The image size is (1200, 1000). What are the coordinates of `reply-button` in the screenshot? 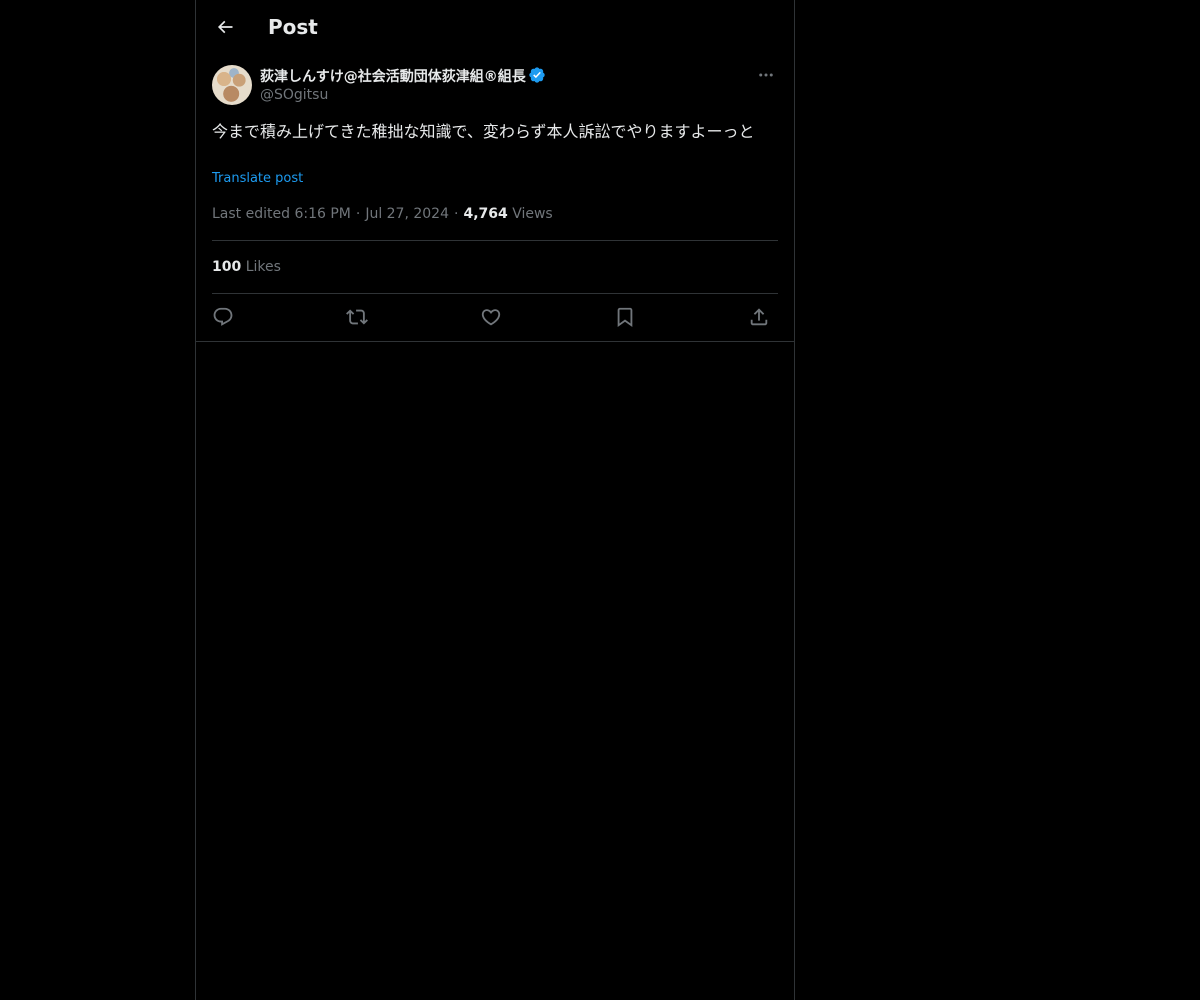 It's located at (223, 317).